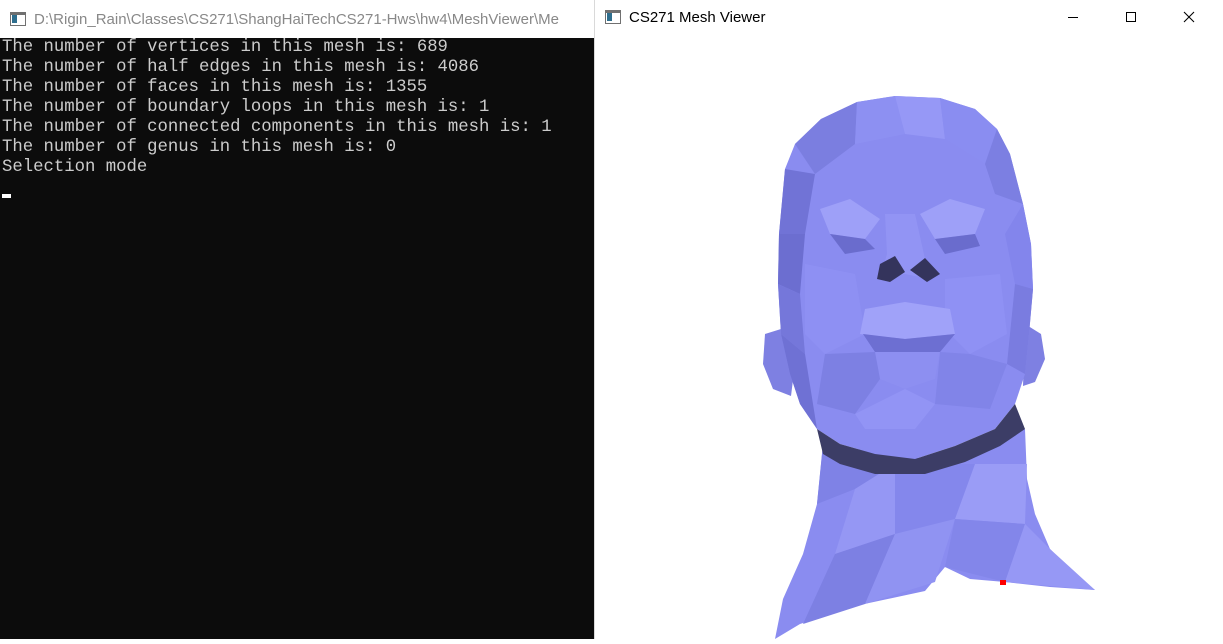 This screenshot has height=644, width=1223. I want to click on selected-vertex-marker, so click(1003, 582).